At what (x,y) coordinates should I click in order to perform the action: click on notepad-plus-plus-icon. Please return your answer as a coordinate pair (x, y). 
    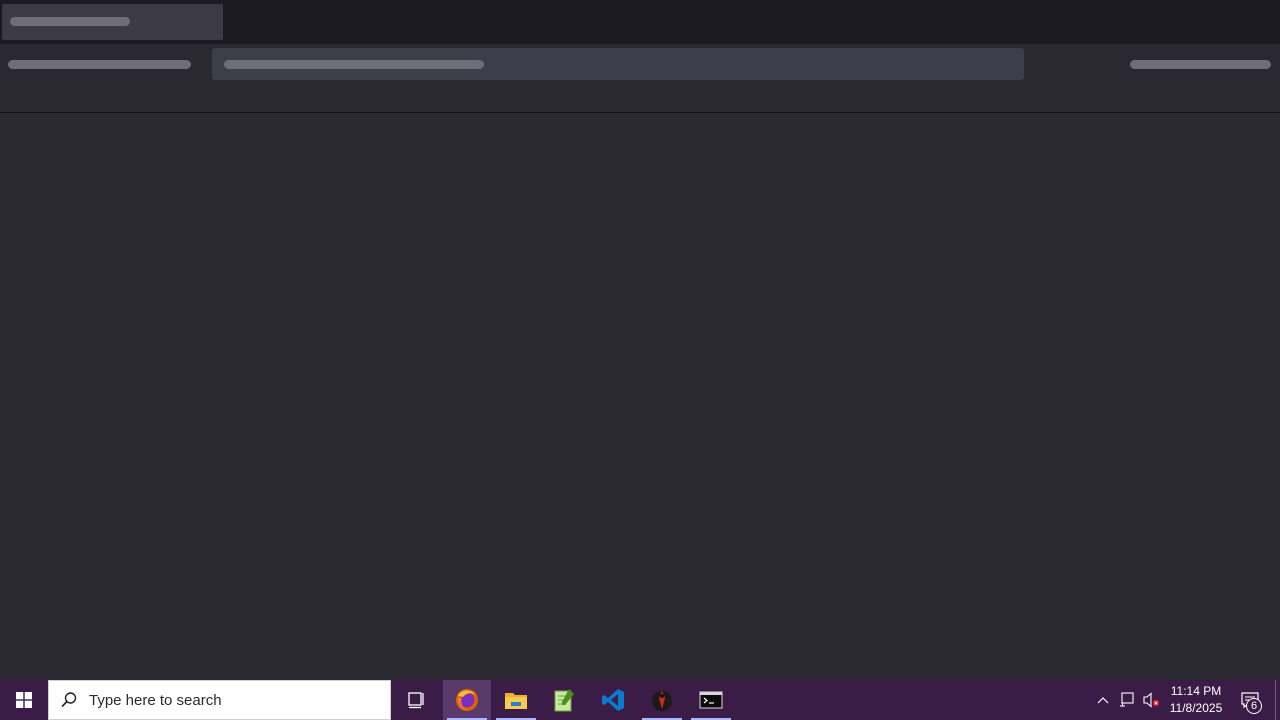
    Looking at the image, I should click on (564, 700).